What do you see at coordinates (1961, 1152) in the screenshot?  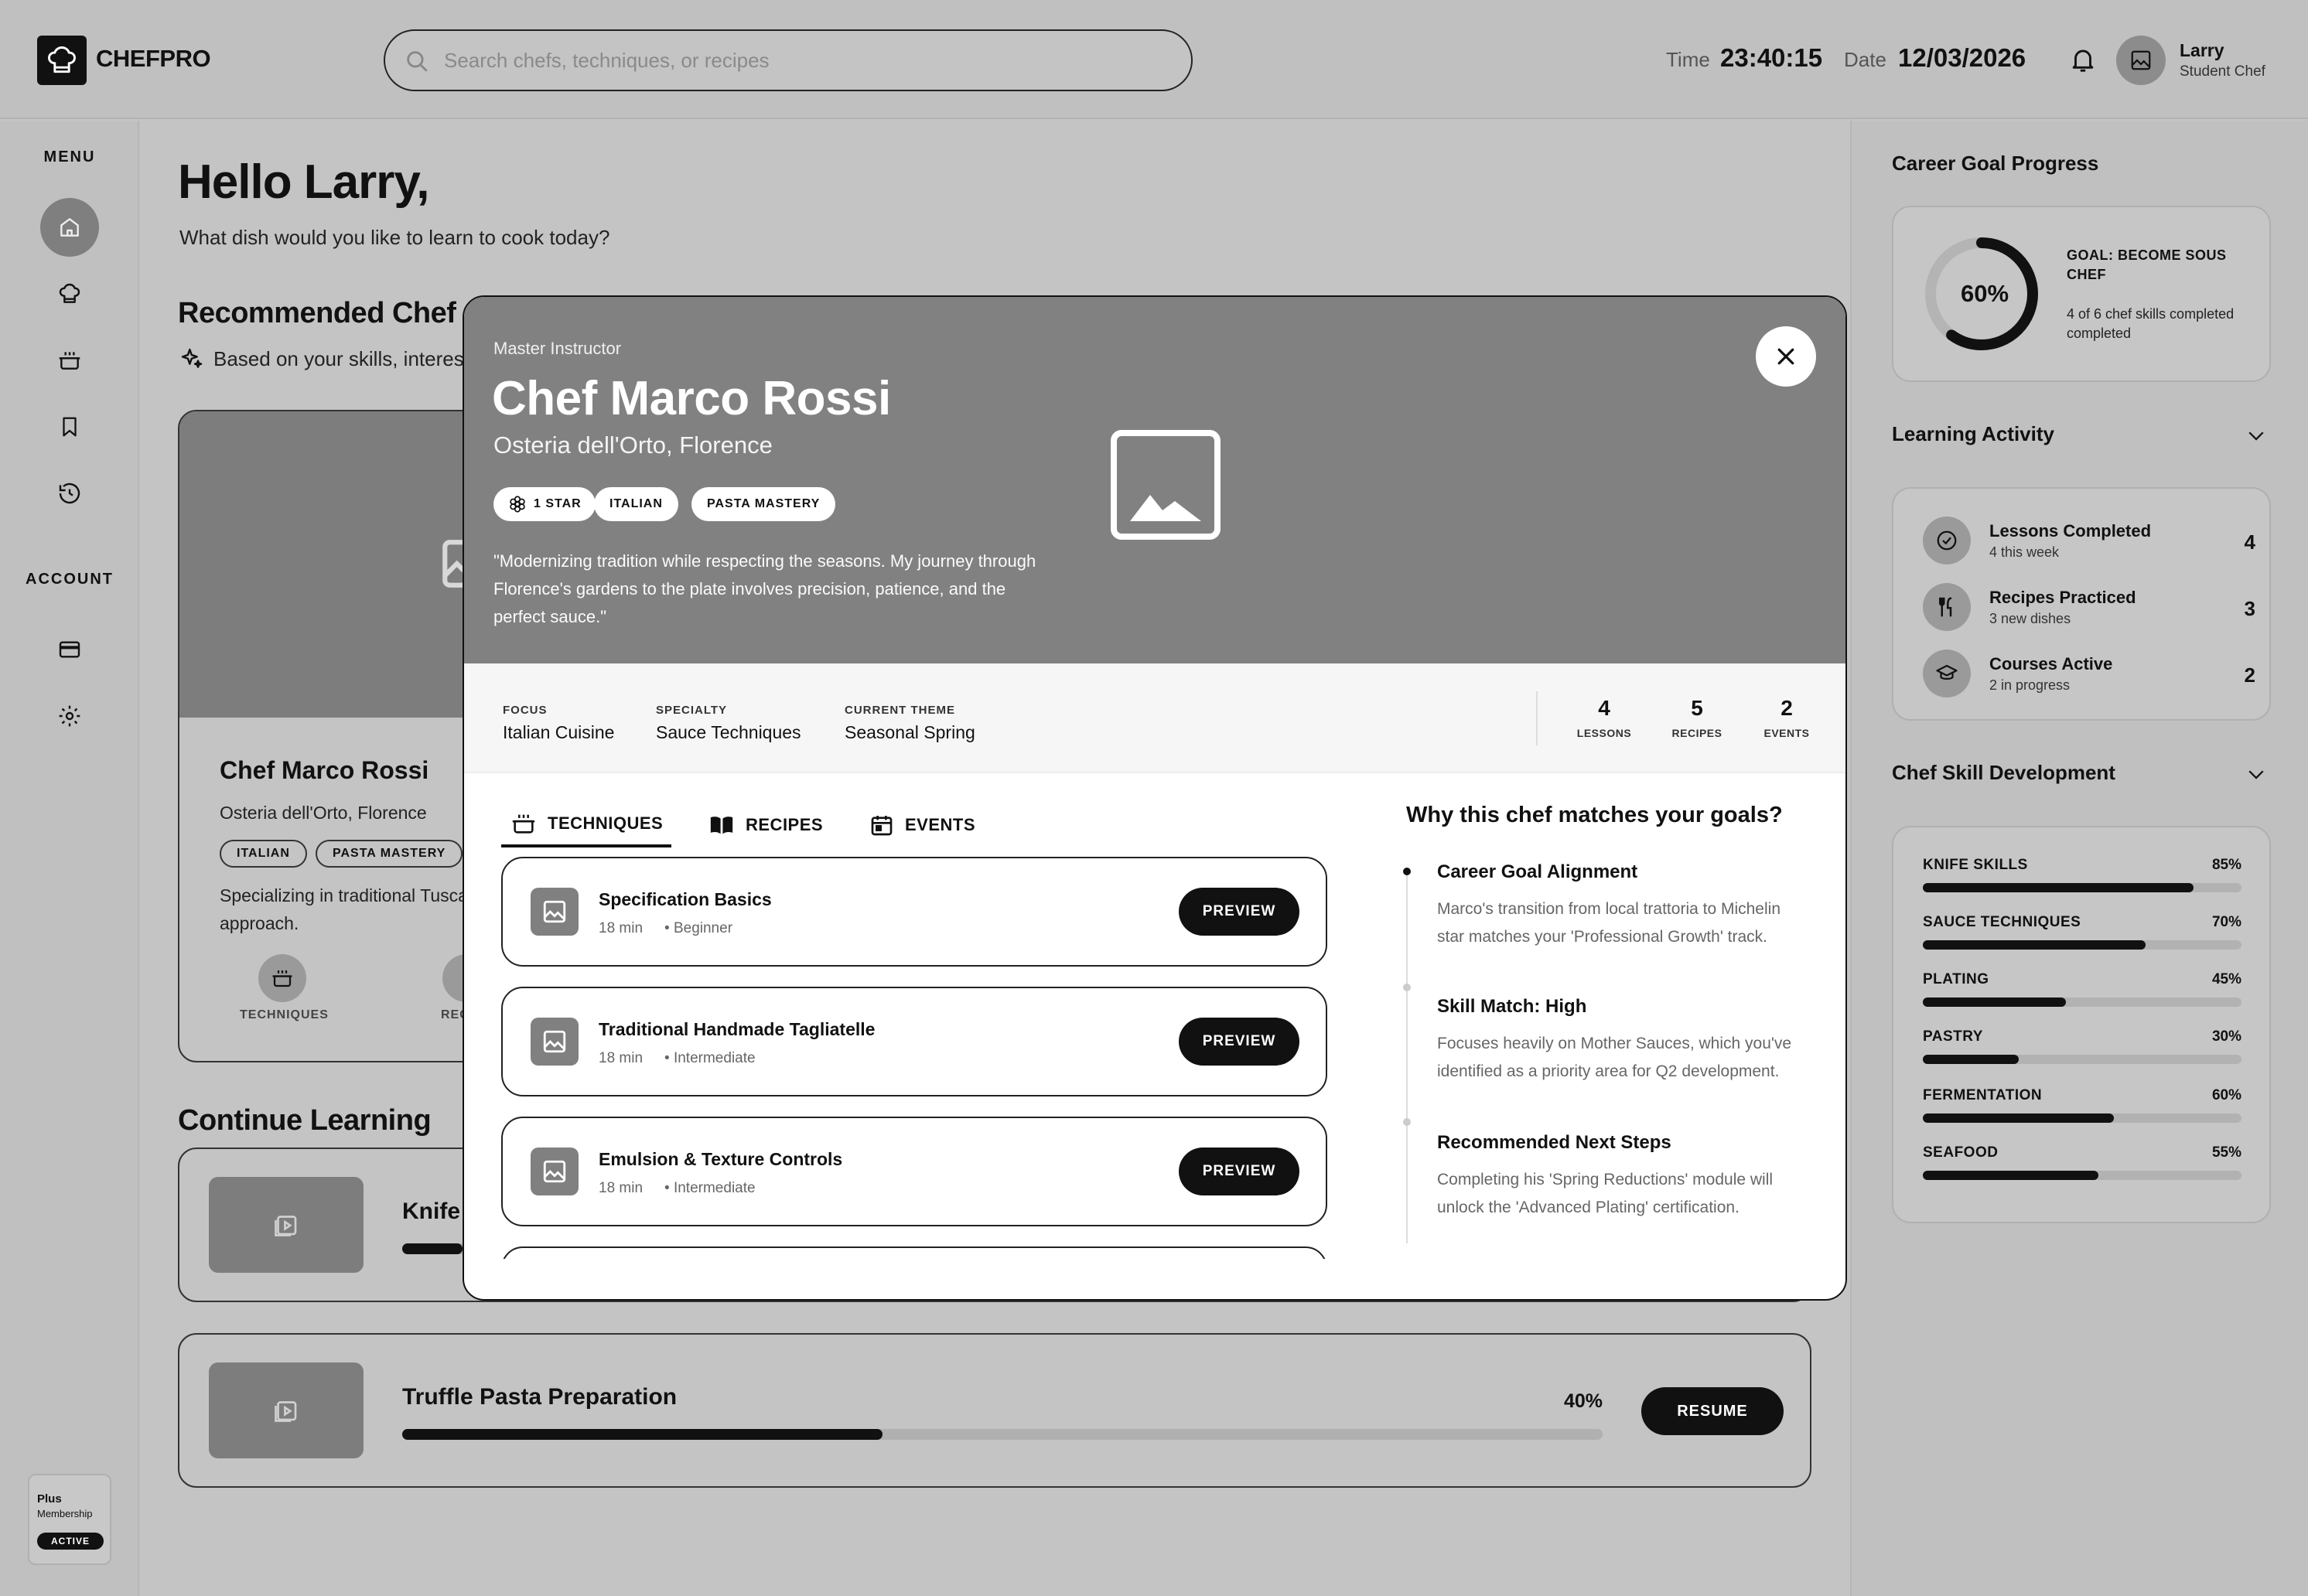 I see `skill-name: SEAFOOD` at bounding box center [1961, 1152].